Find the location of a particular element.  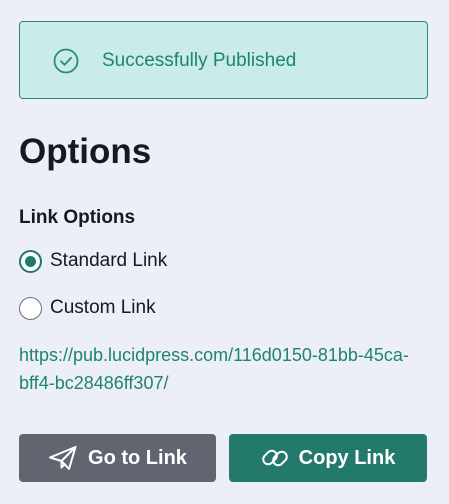

page-title: Options is located at coordinates (85, 151).